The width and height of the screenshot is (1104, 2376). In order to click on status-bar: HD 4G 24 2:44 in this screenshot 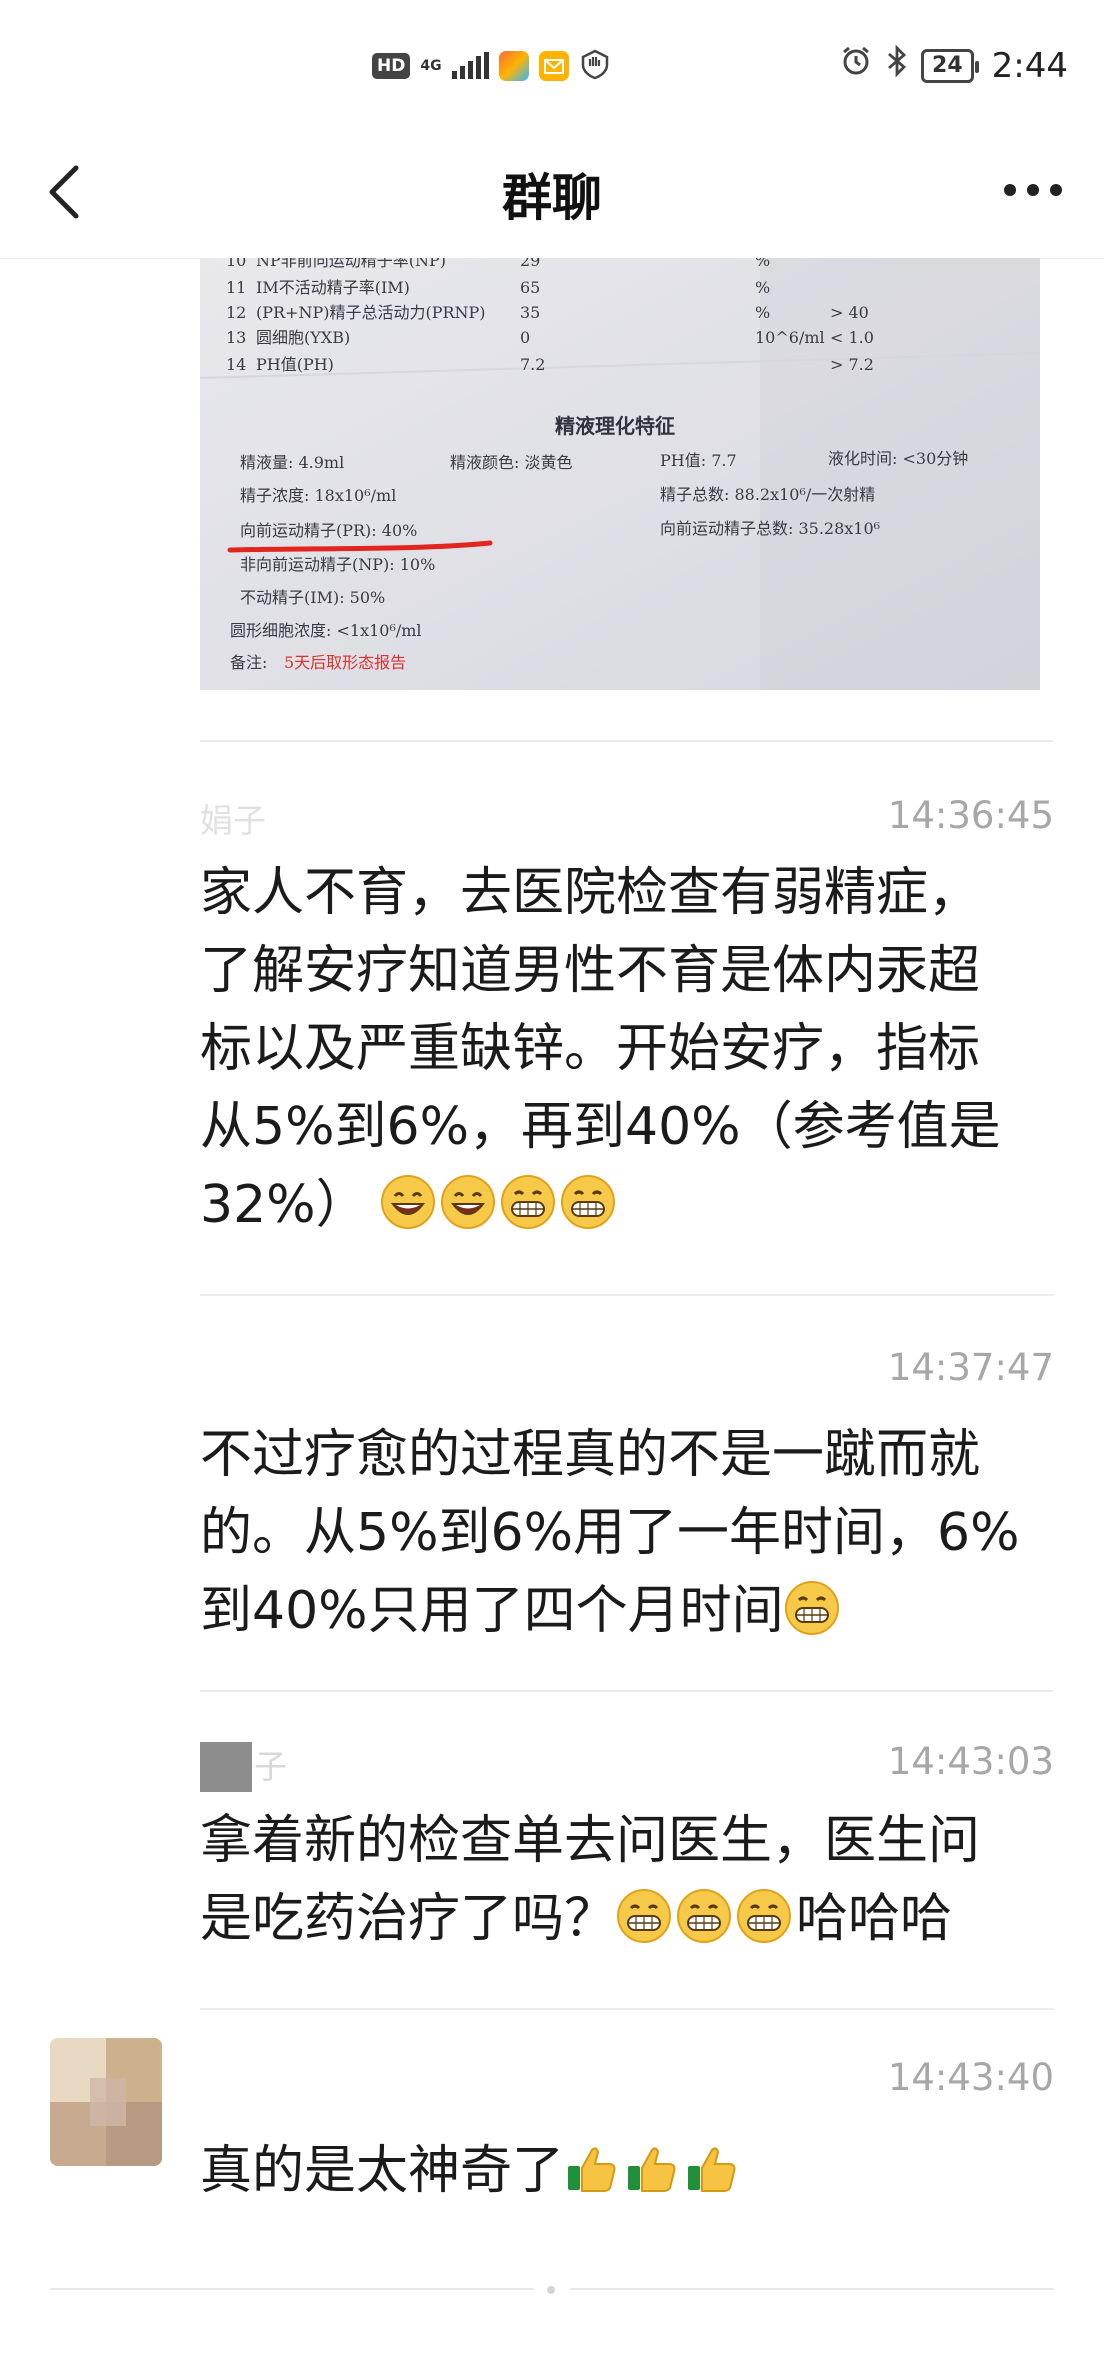, I will do `click(552, 65)`.